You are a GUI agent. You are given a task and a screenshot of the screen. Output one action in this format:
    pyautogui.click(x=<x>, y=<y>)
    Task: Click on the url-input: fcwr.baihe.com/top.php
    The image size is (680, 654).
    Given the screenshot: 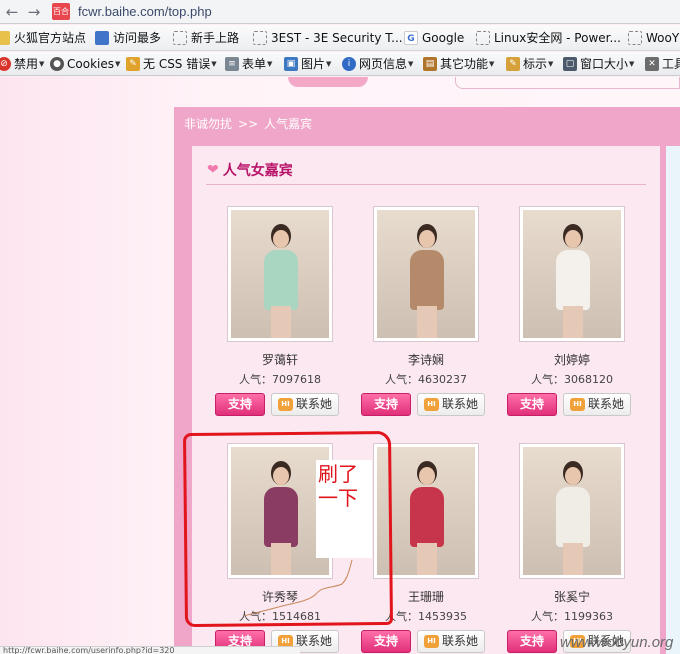 What is the action you would take?
    pyautogui.click(x=145, y=11)
    